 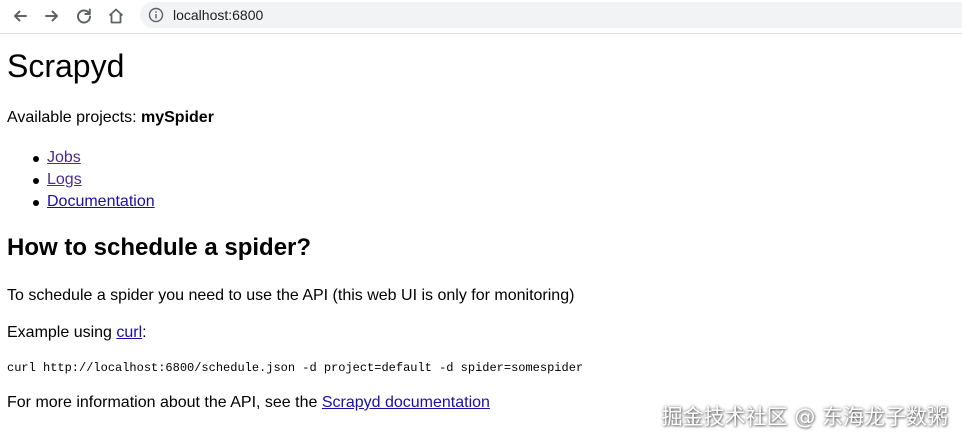 I want to click on address-bar: localhost:6800, so click(x=551, y=15).